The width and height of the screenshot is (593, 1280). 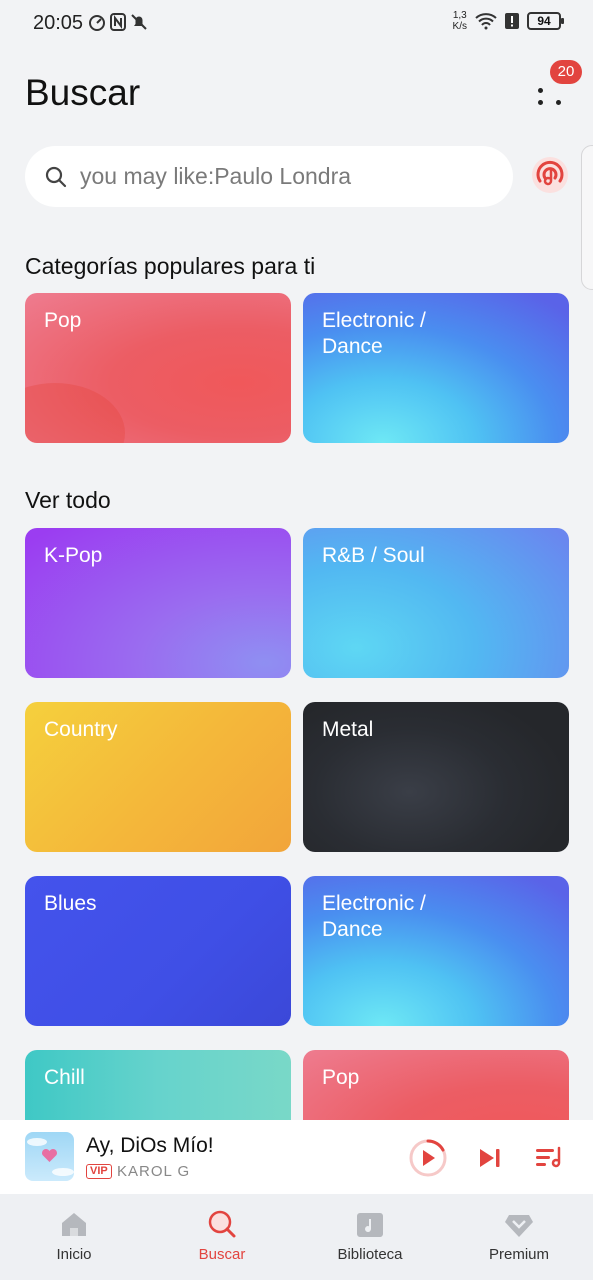 I want to click on network-speed: 1,3 K/s, so click(x=459, y=21).